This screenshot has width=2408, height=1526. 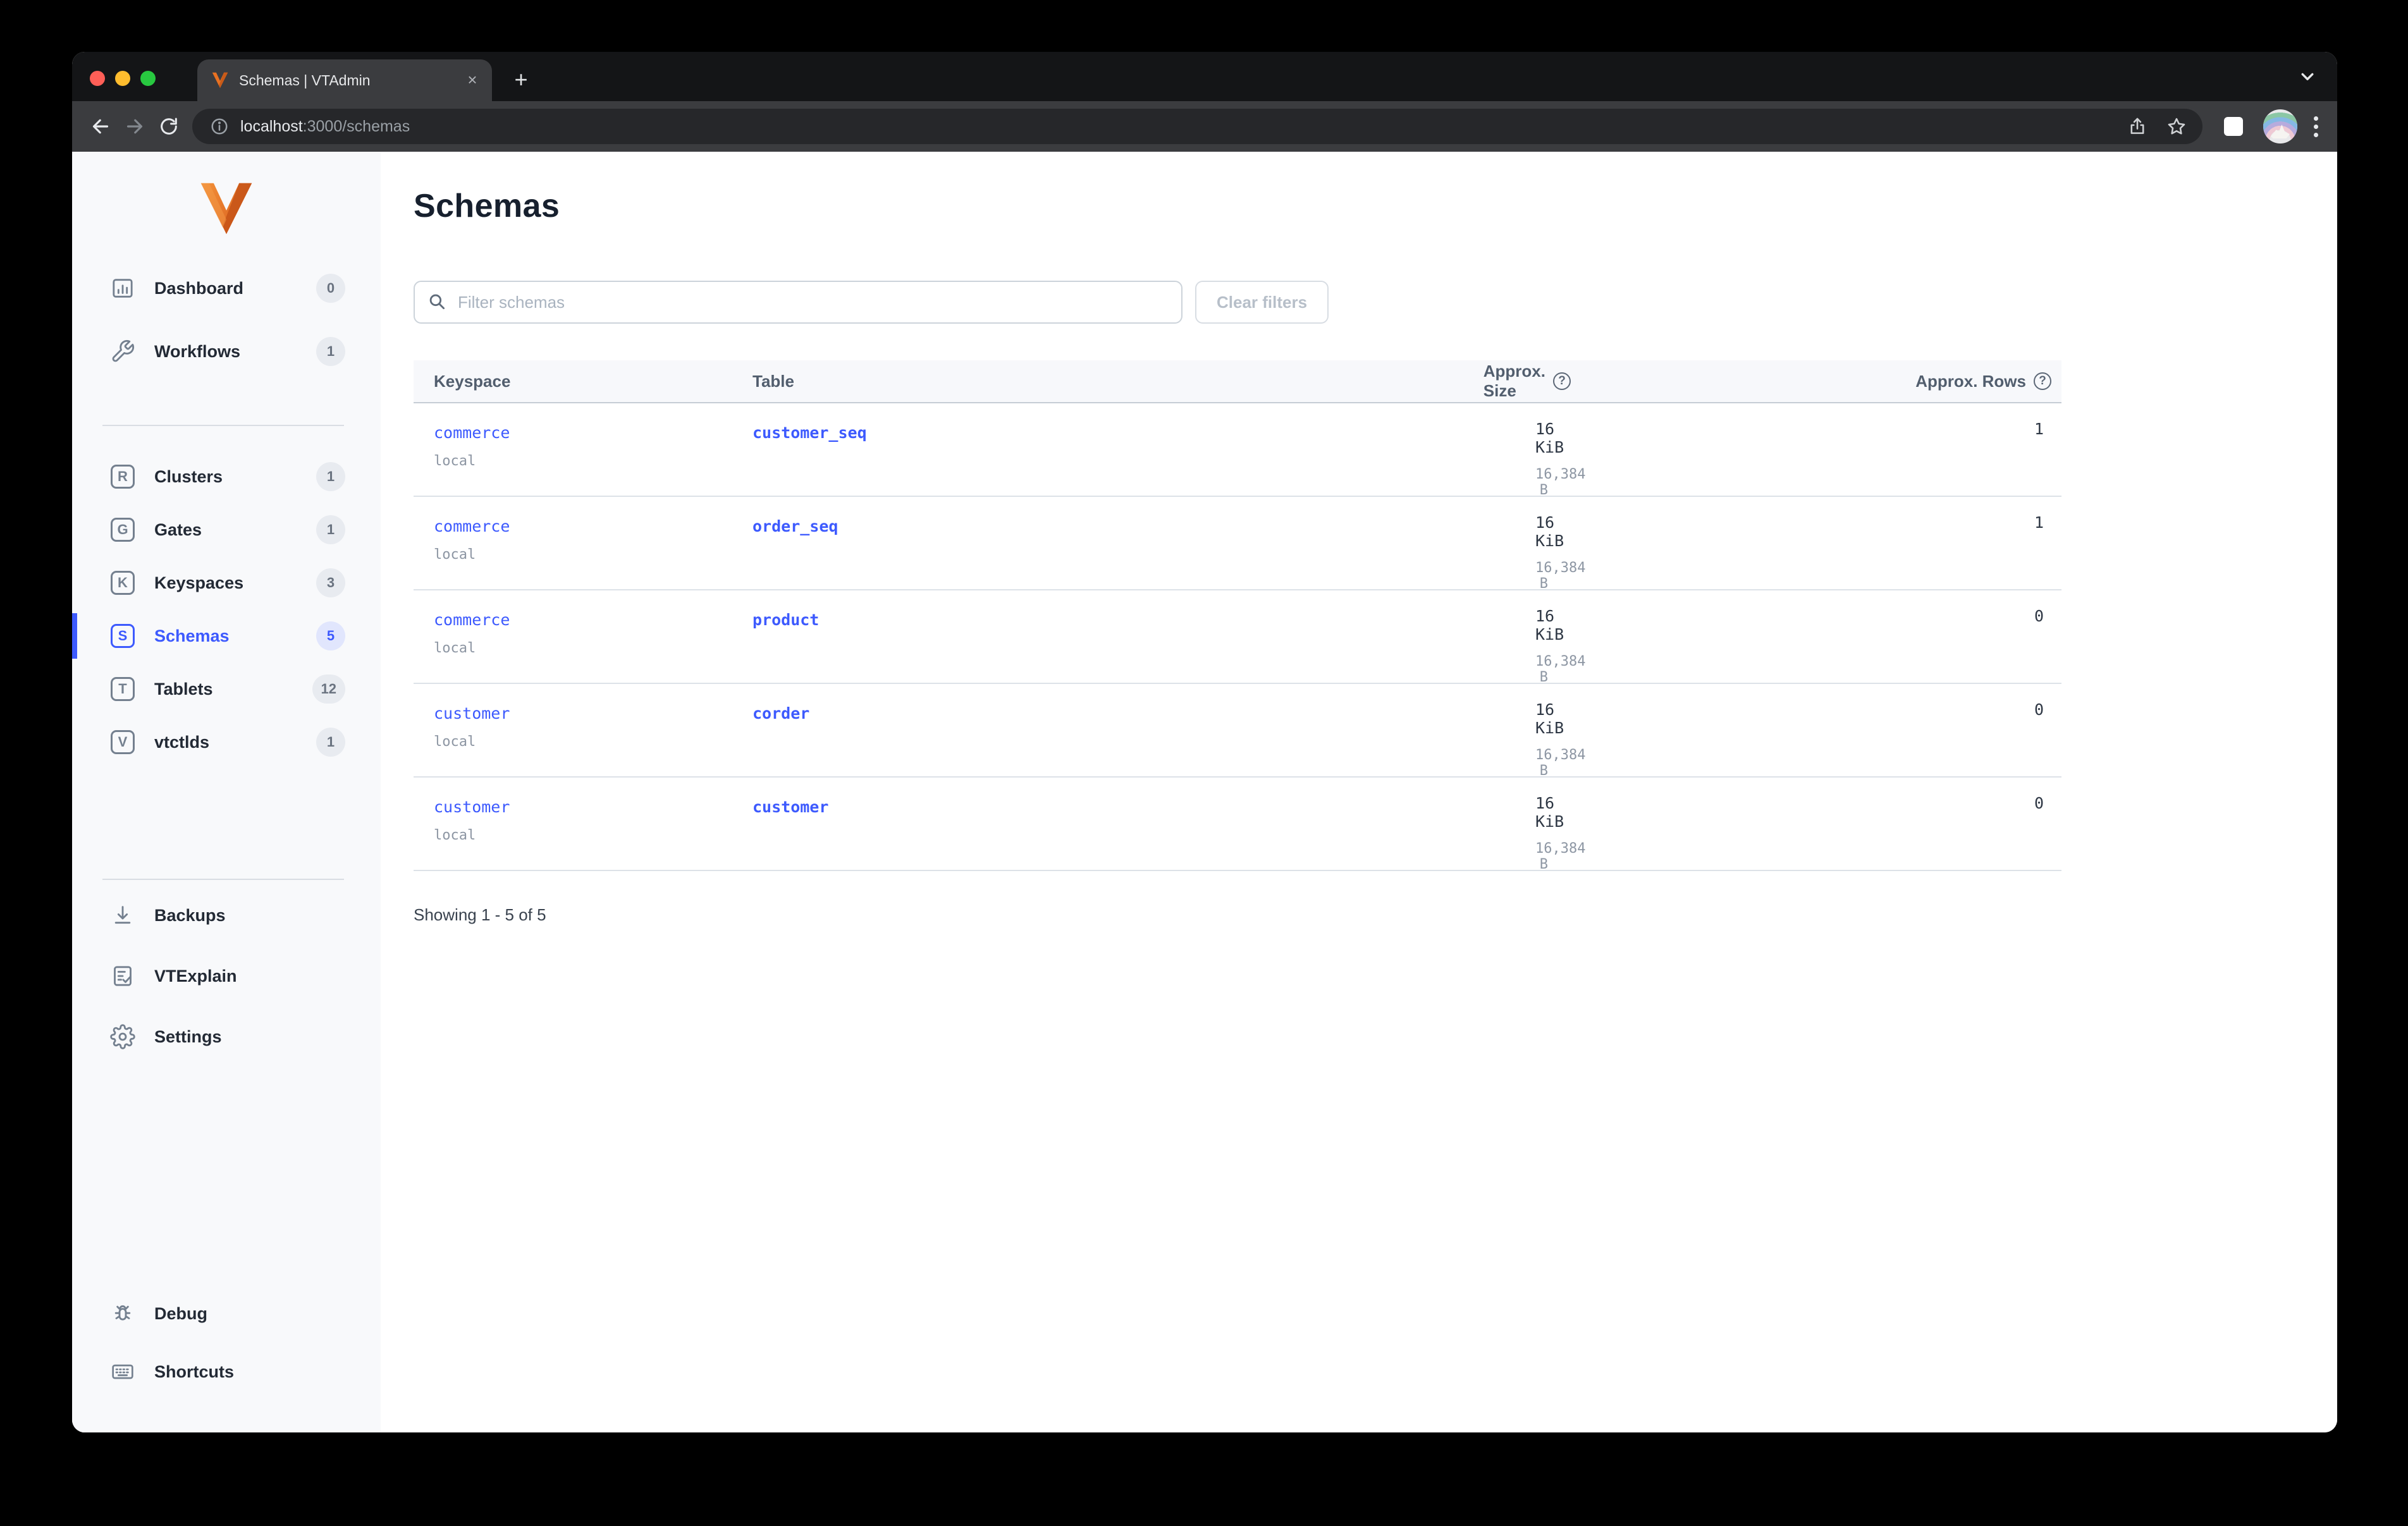 What do you see at coordinates (122, 915) in the screenshot?
I see `download-icon` at bounding box center [122, 915].